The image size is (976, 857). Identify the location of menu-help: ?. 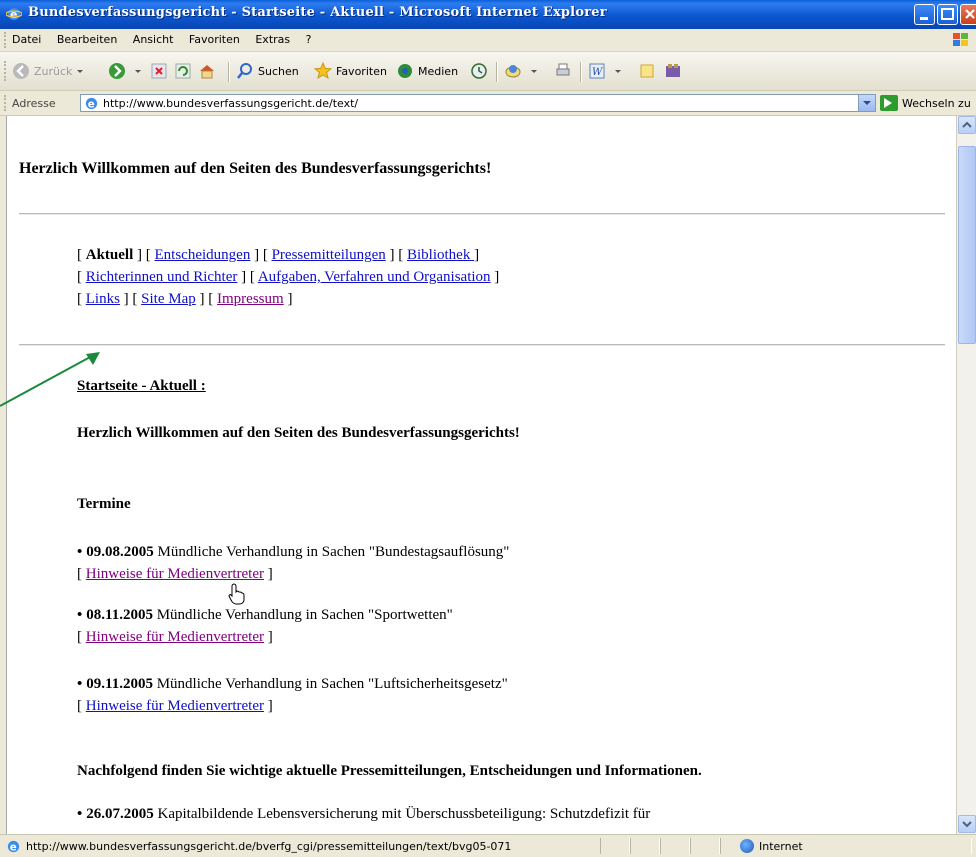
(309, 39).